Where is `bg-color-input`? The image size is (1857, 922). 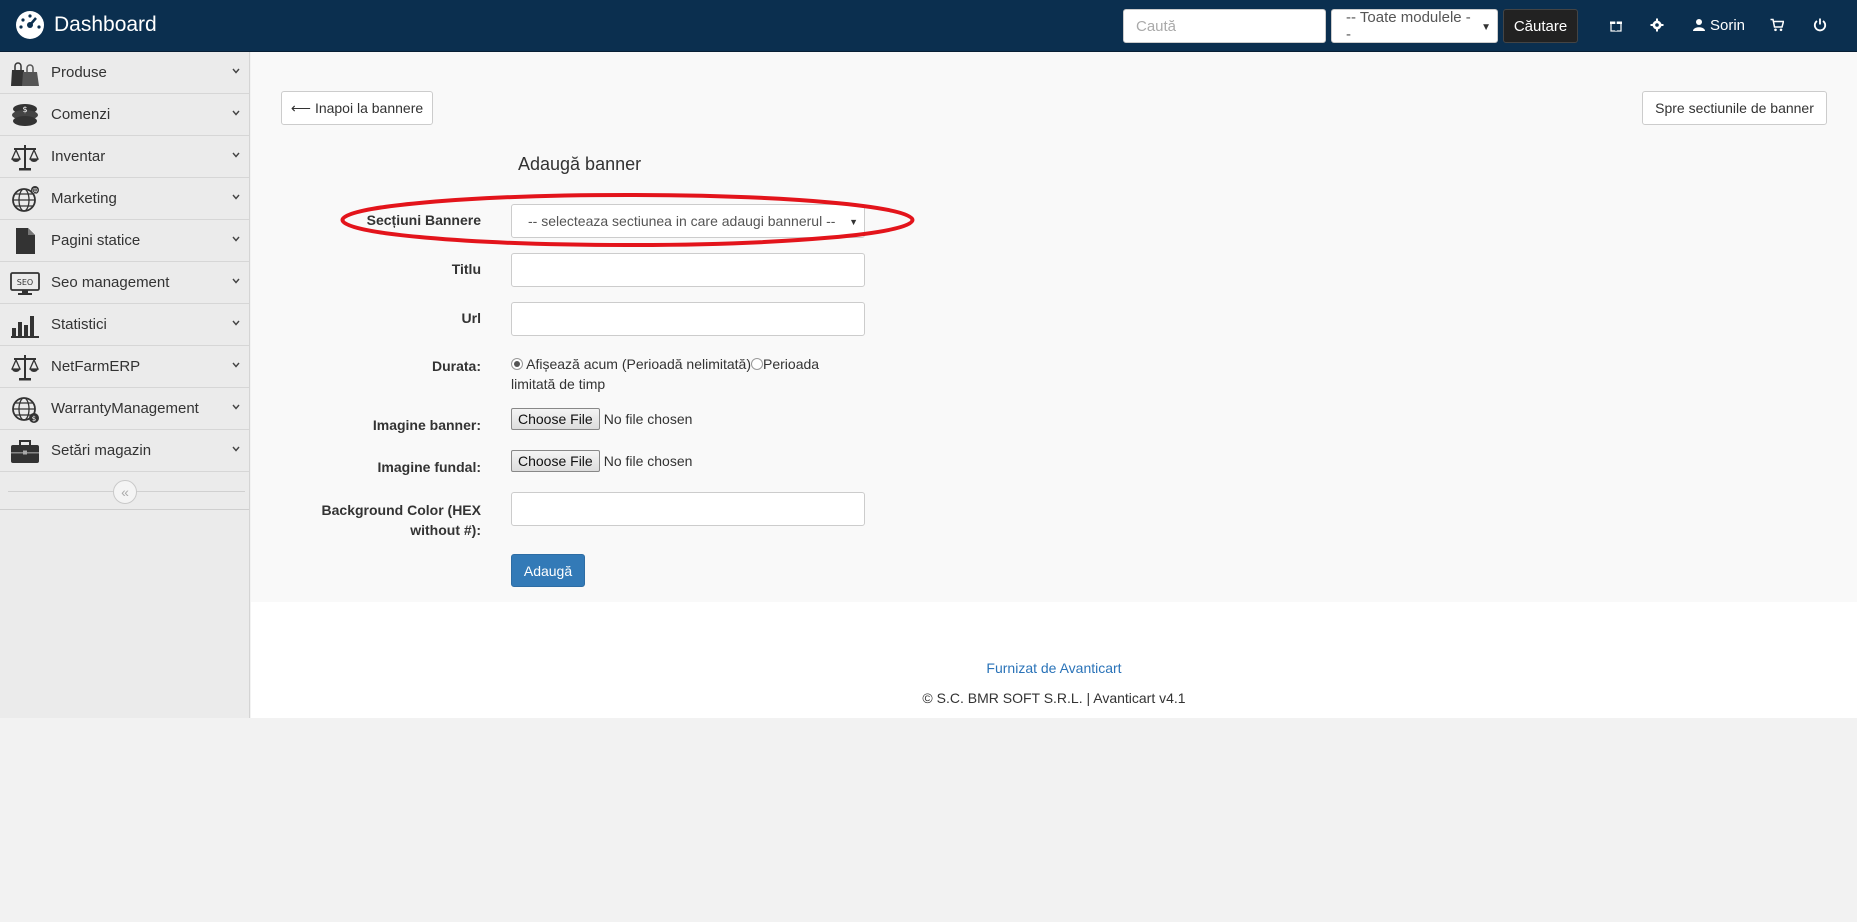
bg-color-input is located at coordinates (688, 509).